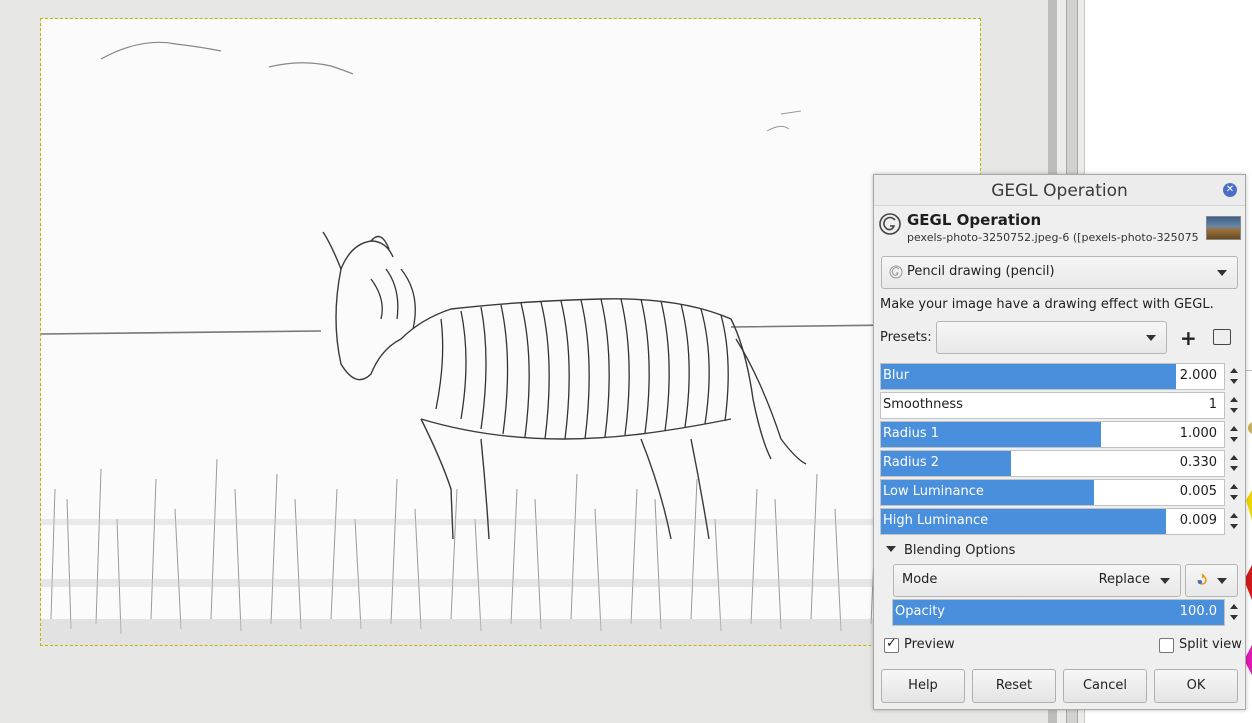  I want to click on opacity-slider: Opacity 100.0, so click(1065, 612).